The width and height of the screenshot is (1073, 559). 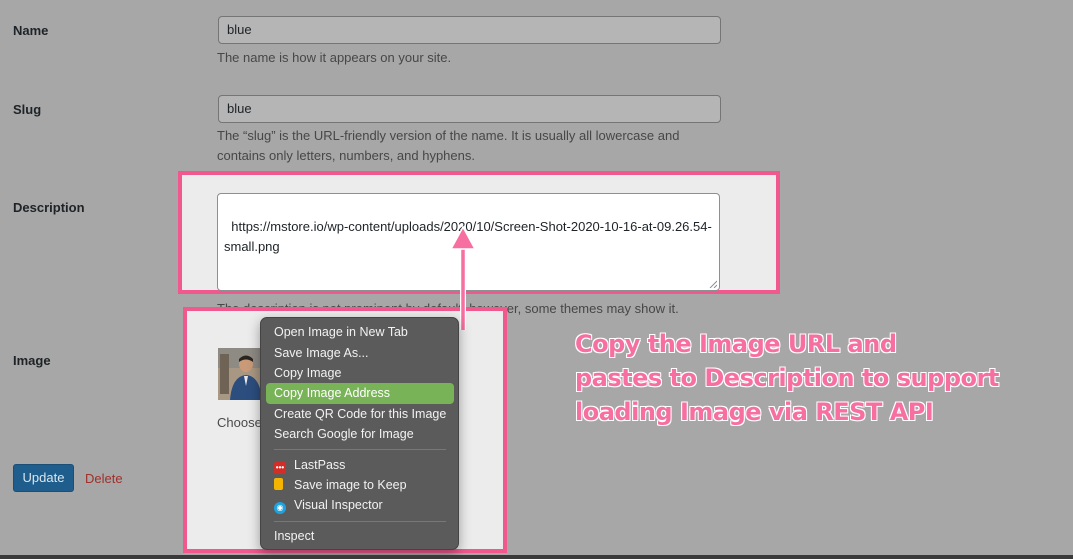 I want to click on image-thumbnail, so click(x=241, y=374).